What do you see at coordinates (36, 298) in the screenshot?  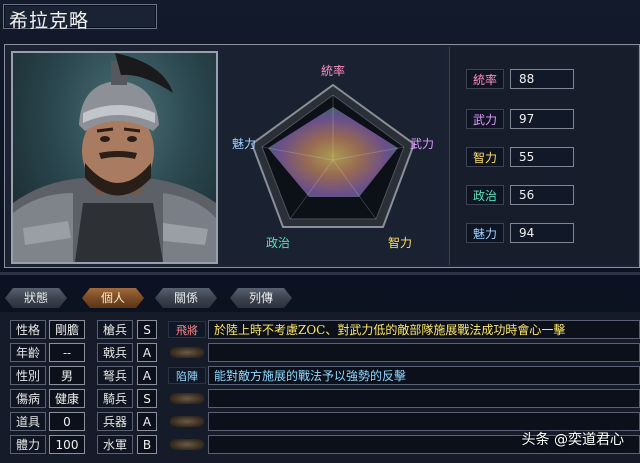 I see `tab-status: 狀態` at bounding box center [36, 298].